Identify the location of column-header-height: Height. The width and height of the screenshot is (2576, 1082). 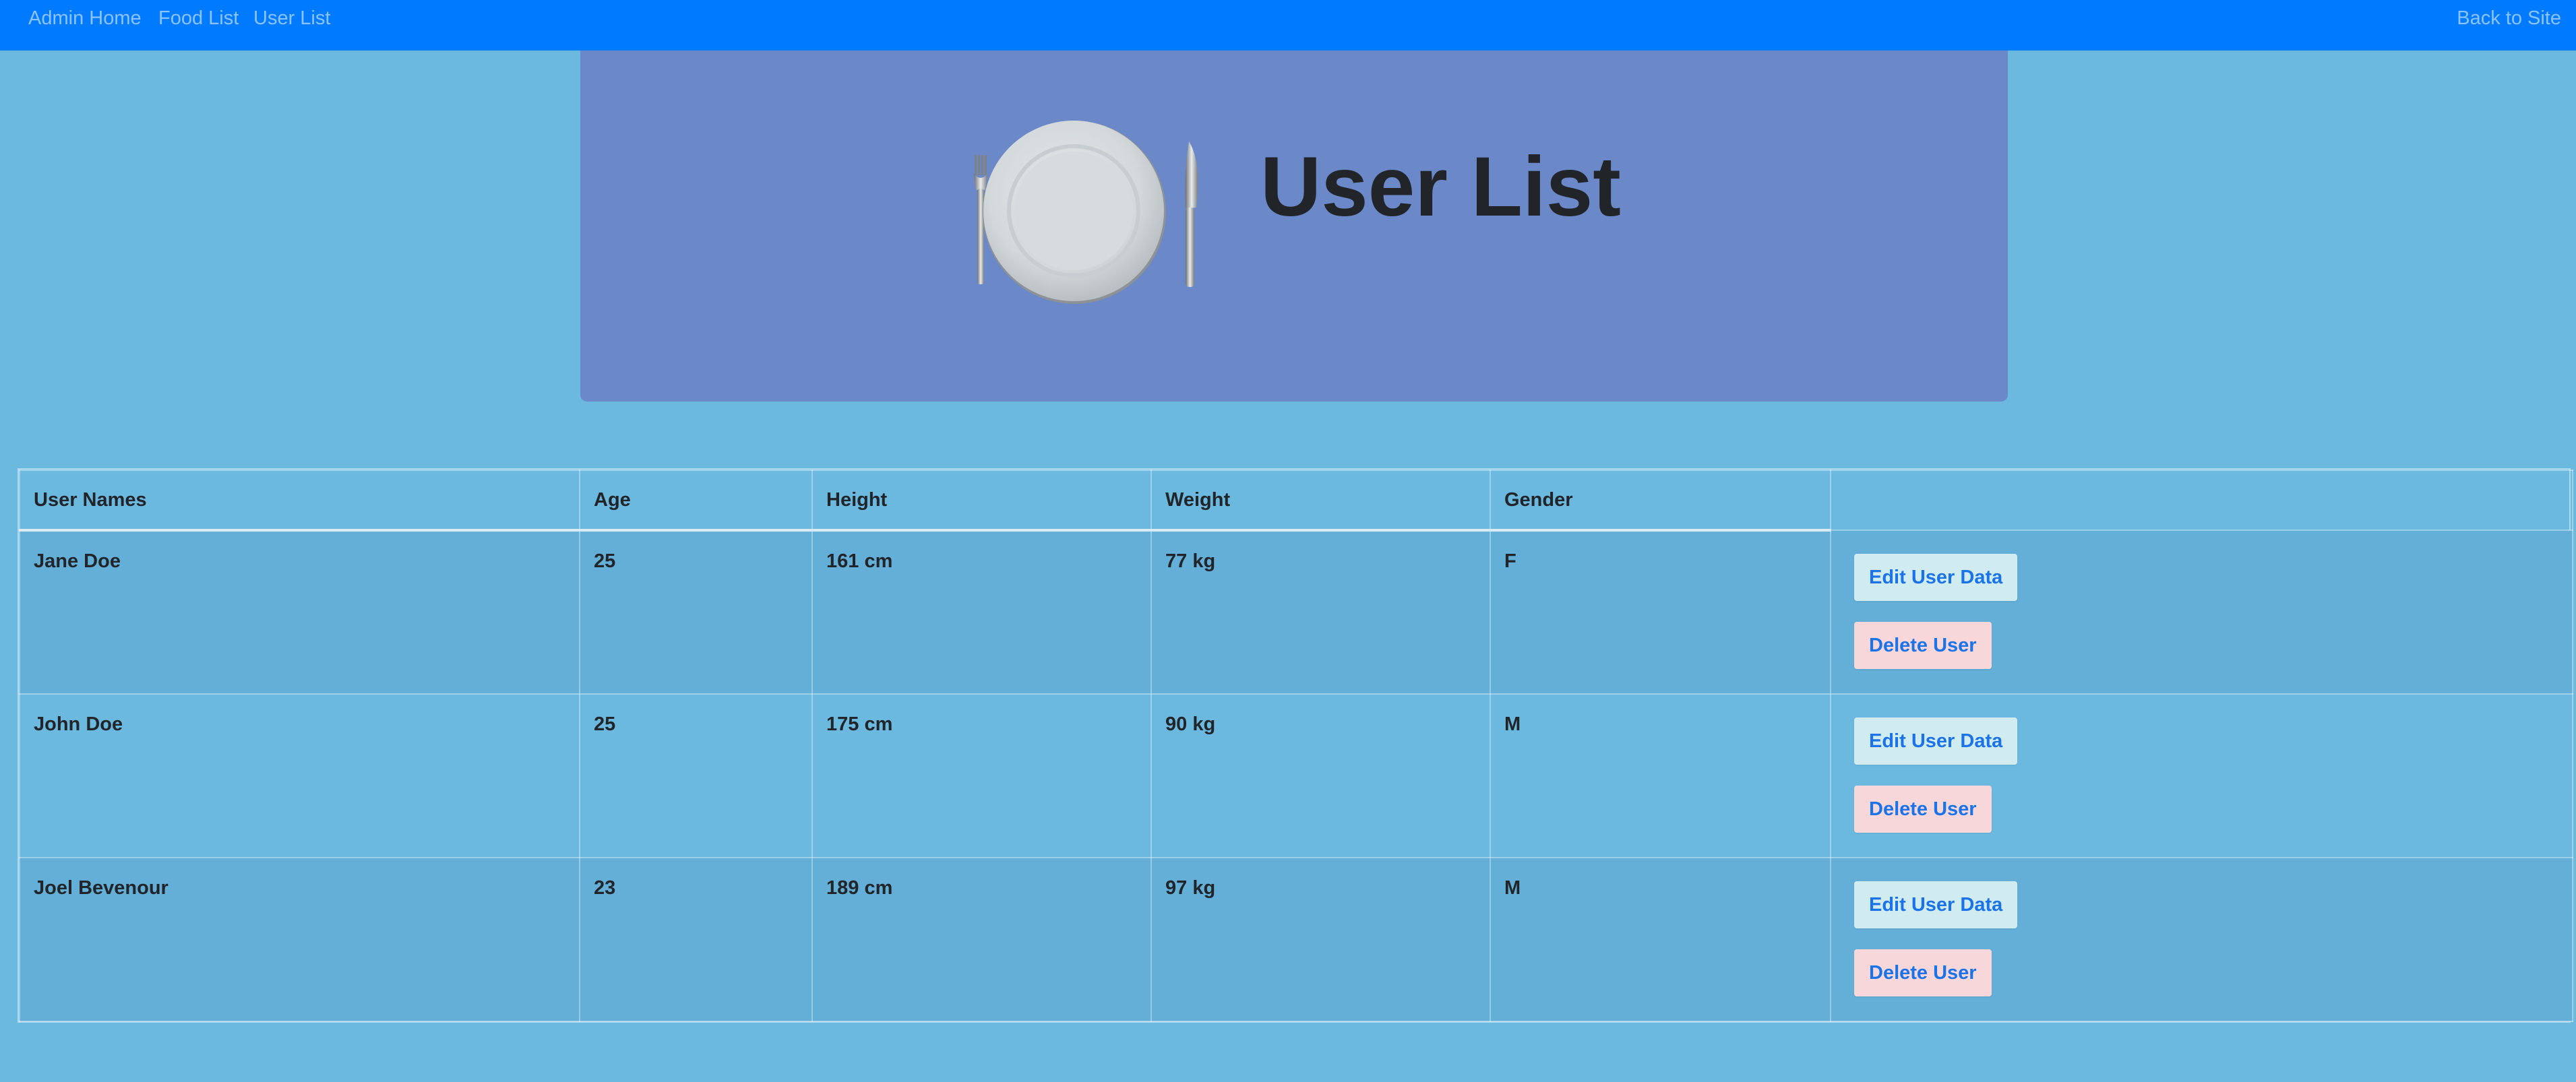
(982, 501).